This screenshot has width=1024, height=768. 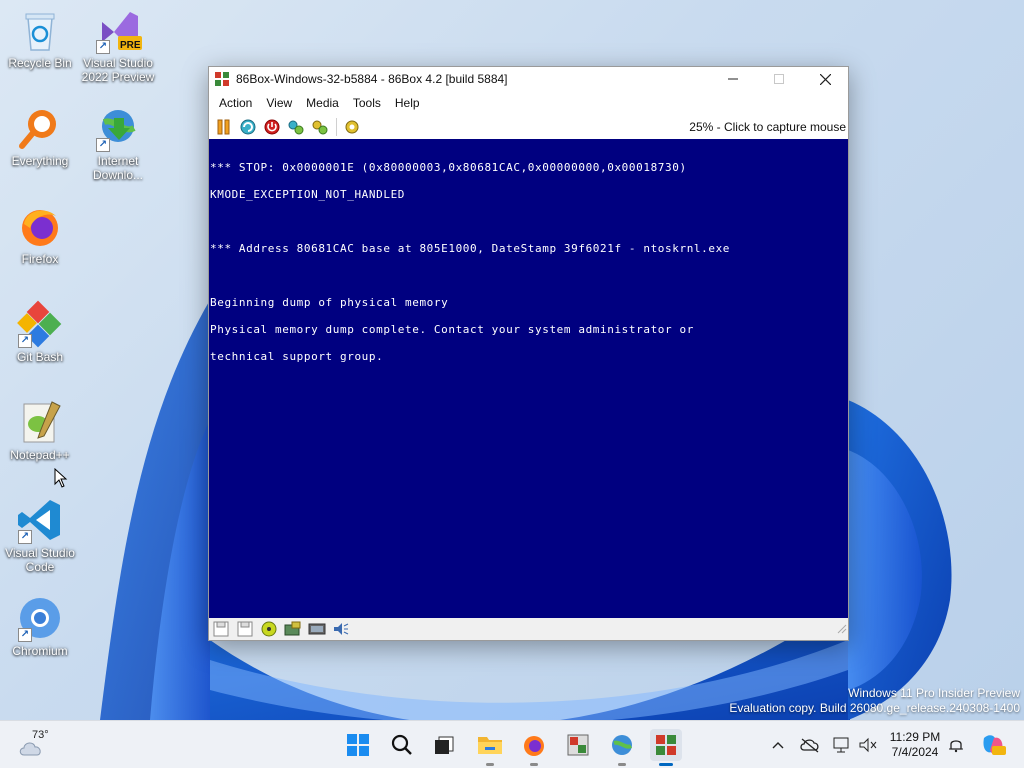 What do you see at coordinates (915, 752) in the screenshot?
I see `clock-date: 7/4/2024` at bounding box center [915, 752].